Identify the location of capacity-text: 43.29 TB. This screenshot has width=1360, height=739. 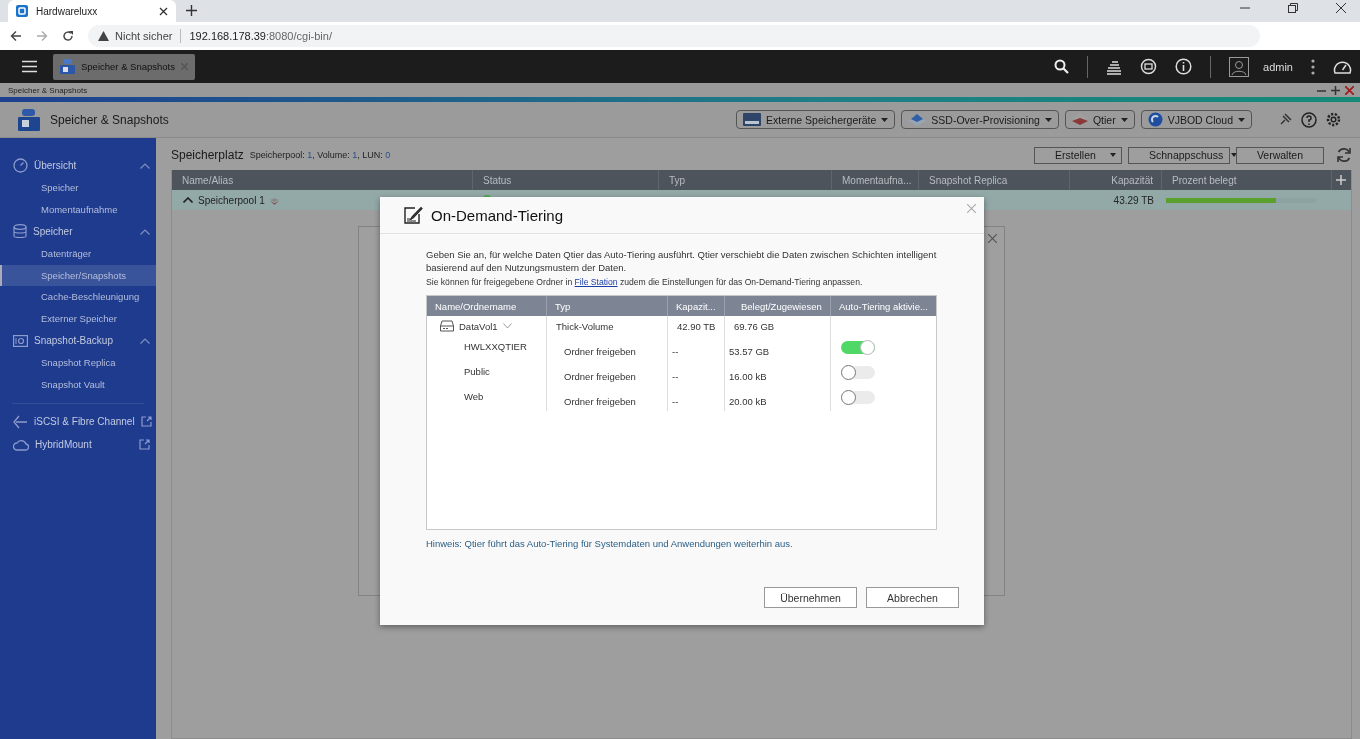
(1133, 200).